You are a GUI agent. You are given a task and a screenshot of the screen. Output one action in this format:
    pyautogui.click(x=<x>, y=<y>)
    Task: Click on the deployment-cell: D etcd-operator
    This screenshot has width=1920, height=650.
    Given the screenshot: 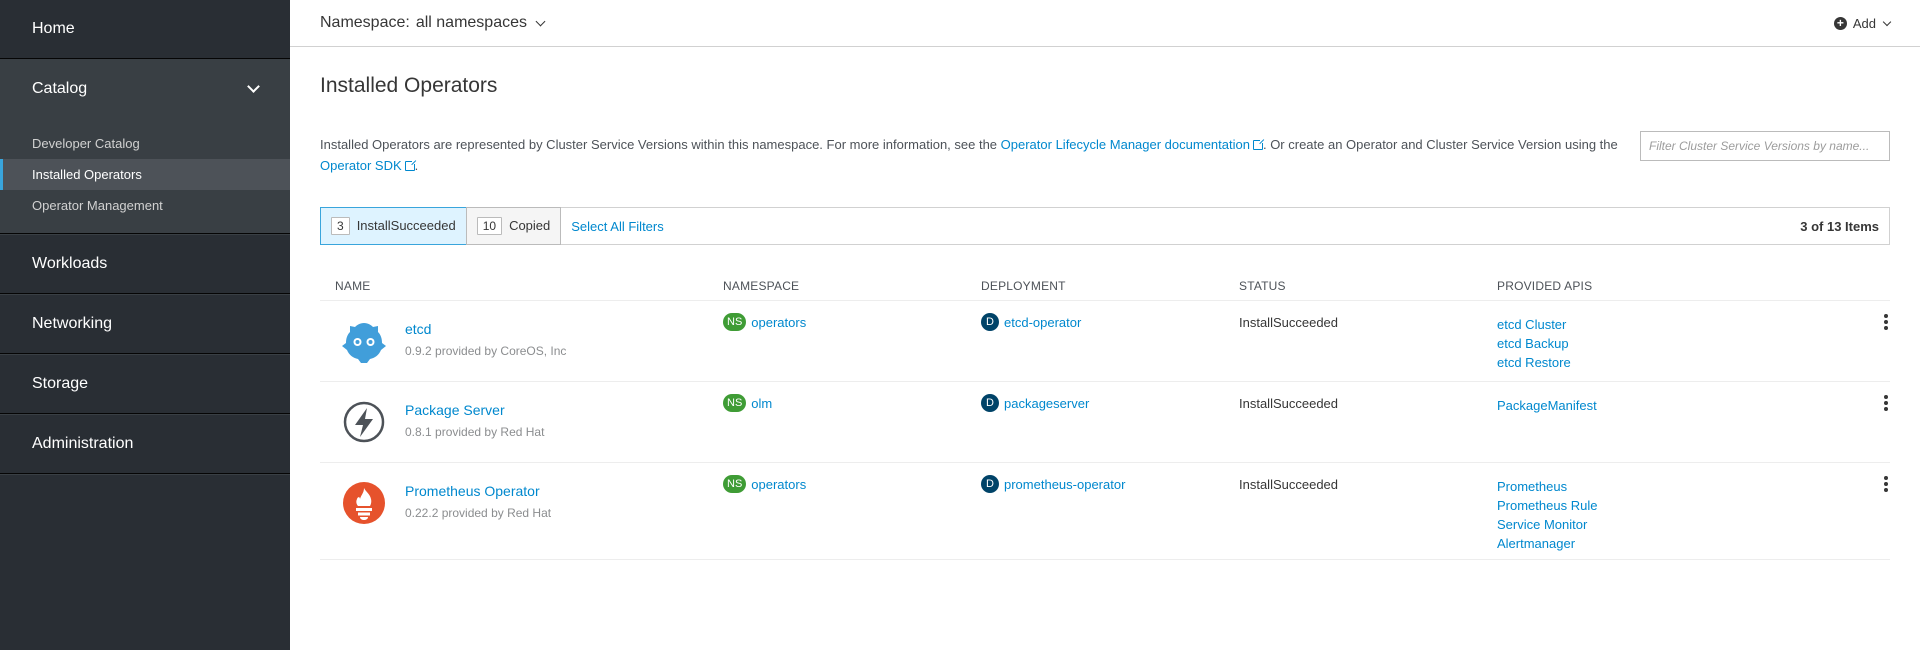 What is the action you would take?
    pyautogui.click(x=1031, y=322)
    